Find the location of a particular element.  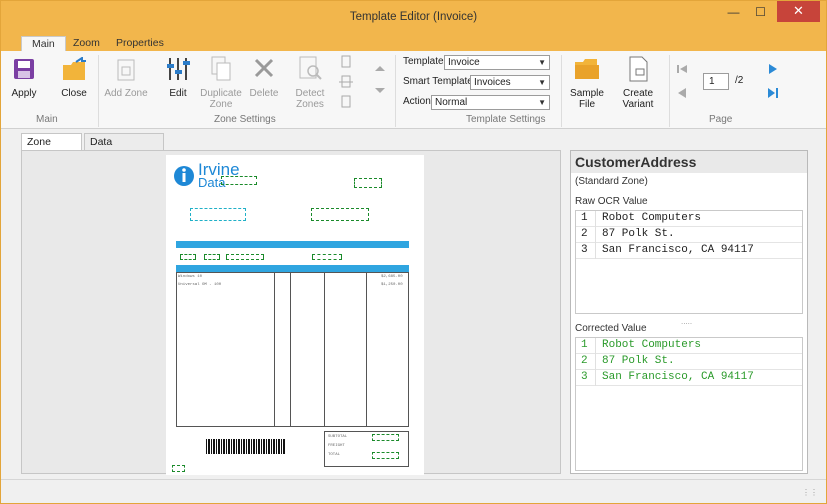

group-label-template-settings: Template Settings is located at coordinates (506, 119).